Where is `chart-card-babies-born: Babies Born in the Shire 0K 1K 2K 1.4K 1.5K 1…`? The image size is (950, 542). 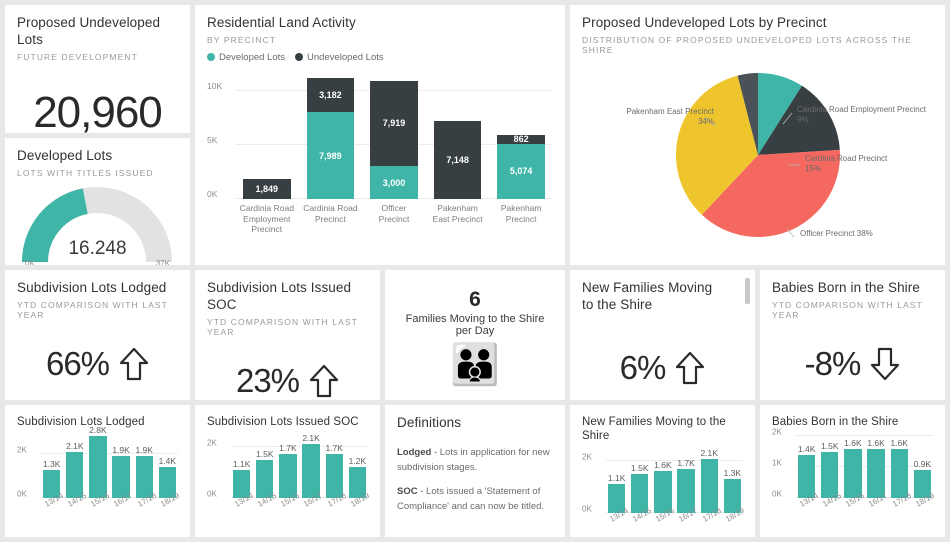
chart-card-babies-born: Babies Born in the Shire 0K 1K 2K 1.4K 1.5K 1… is located at coordinates (852, 471).